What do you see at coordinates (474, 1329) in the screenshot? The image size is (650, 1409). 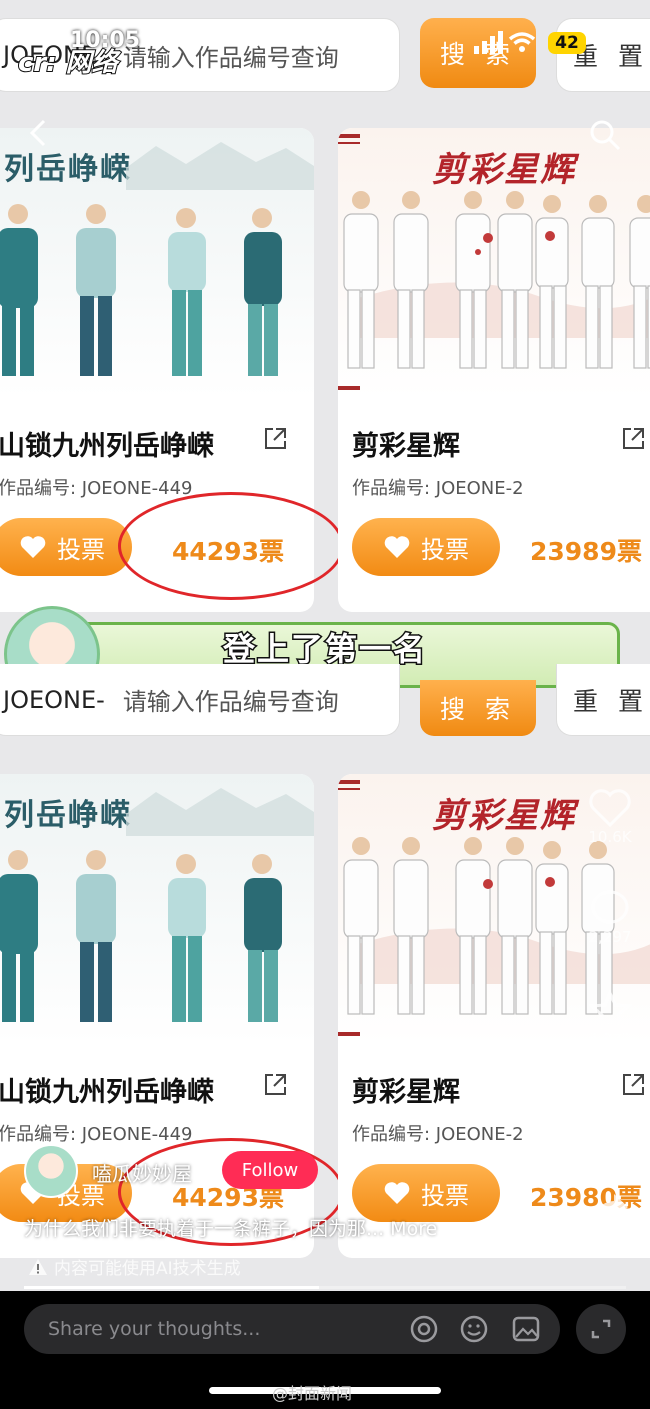 I see `emoji-icon` at bounding box center [474, 1329].